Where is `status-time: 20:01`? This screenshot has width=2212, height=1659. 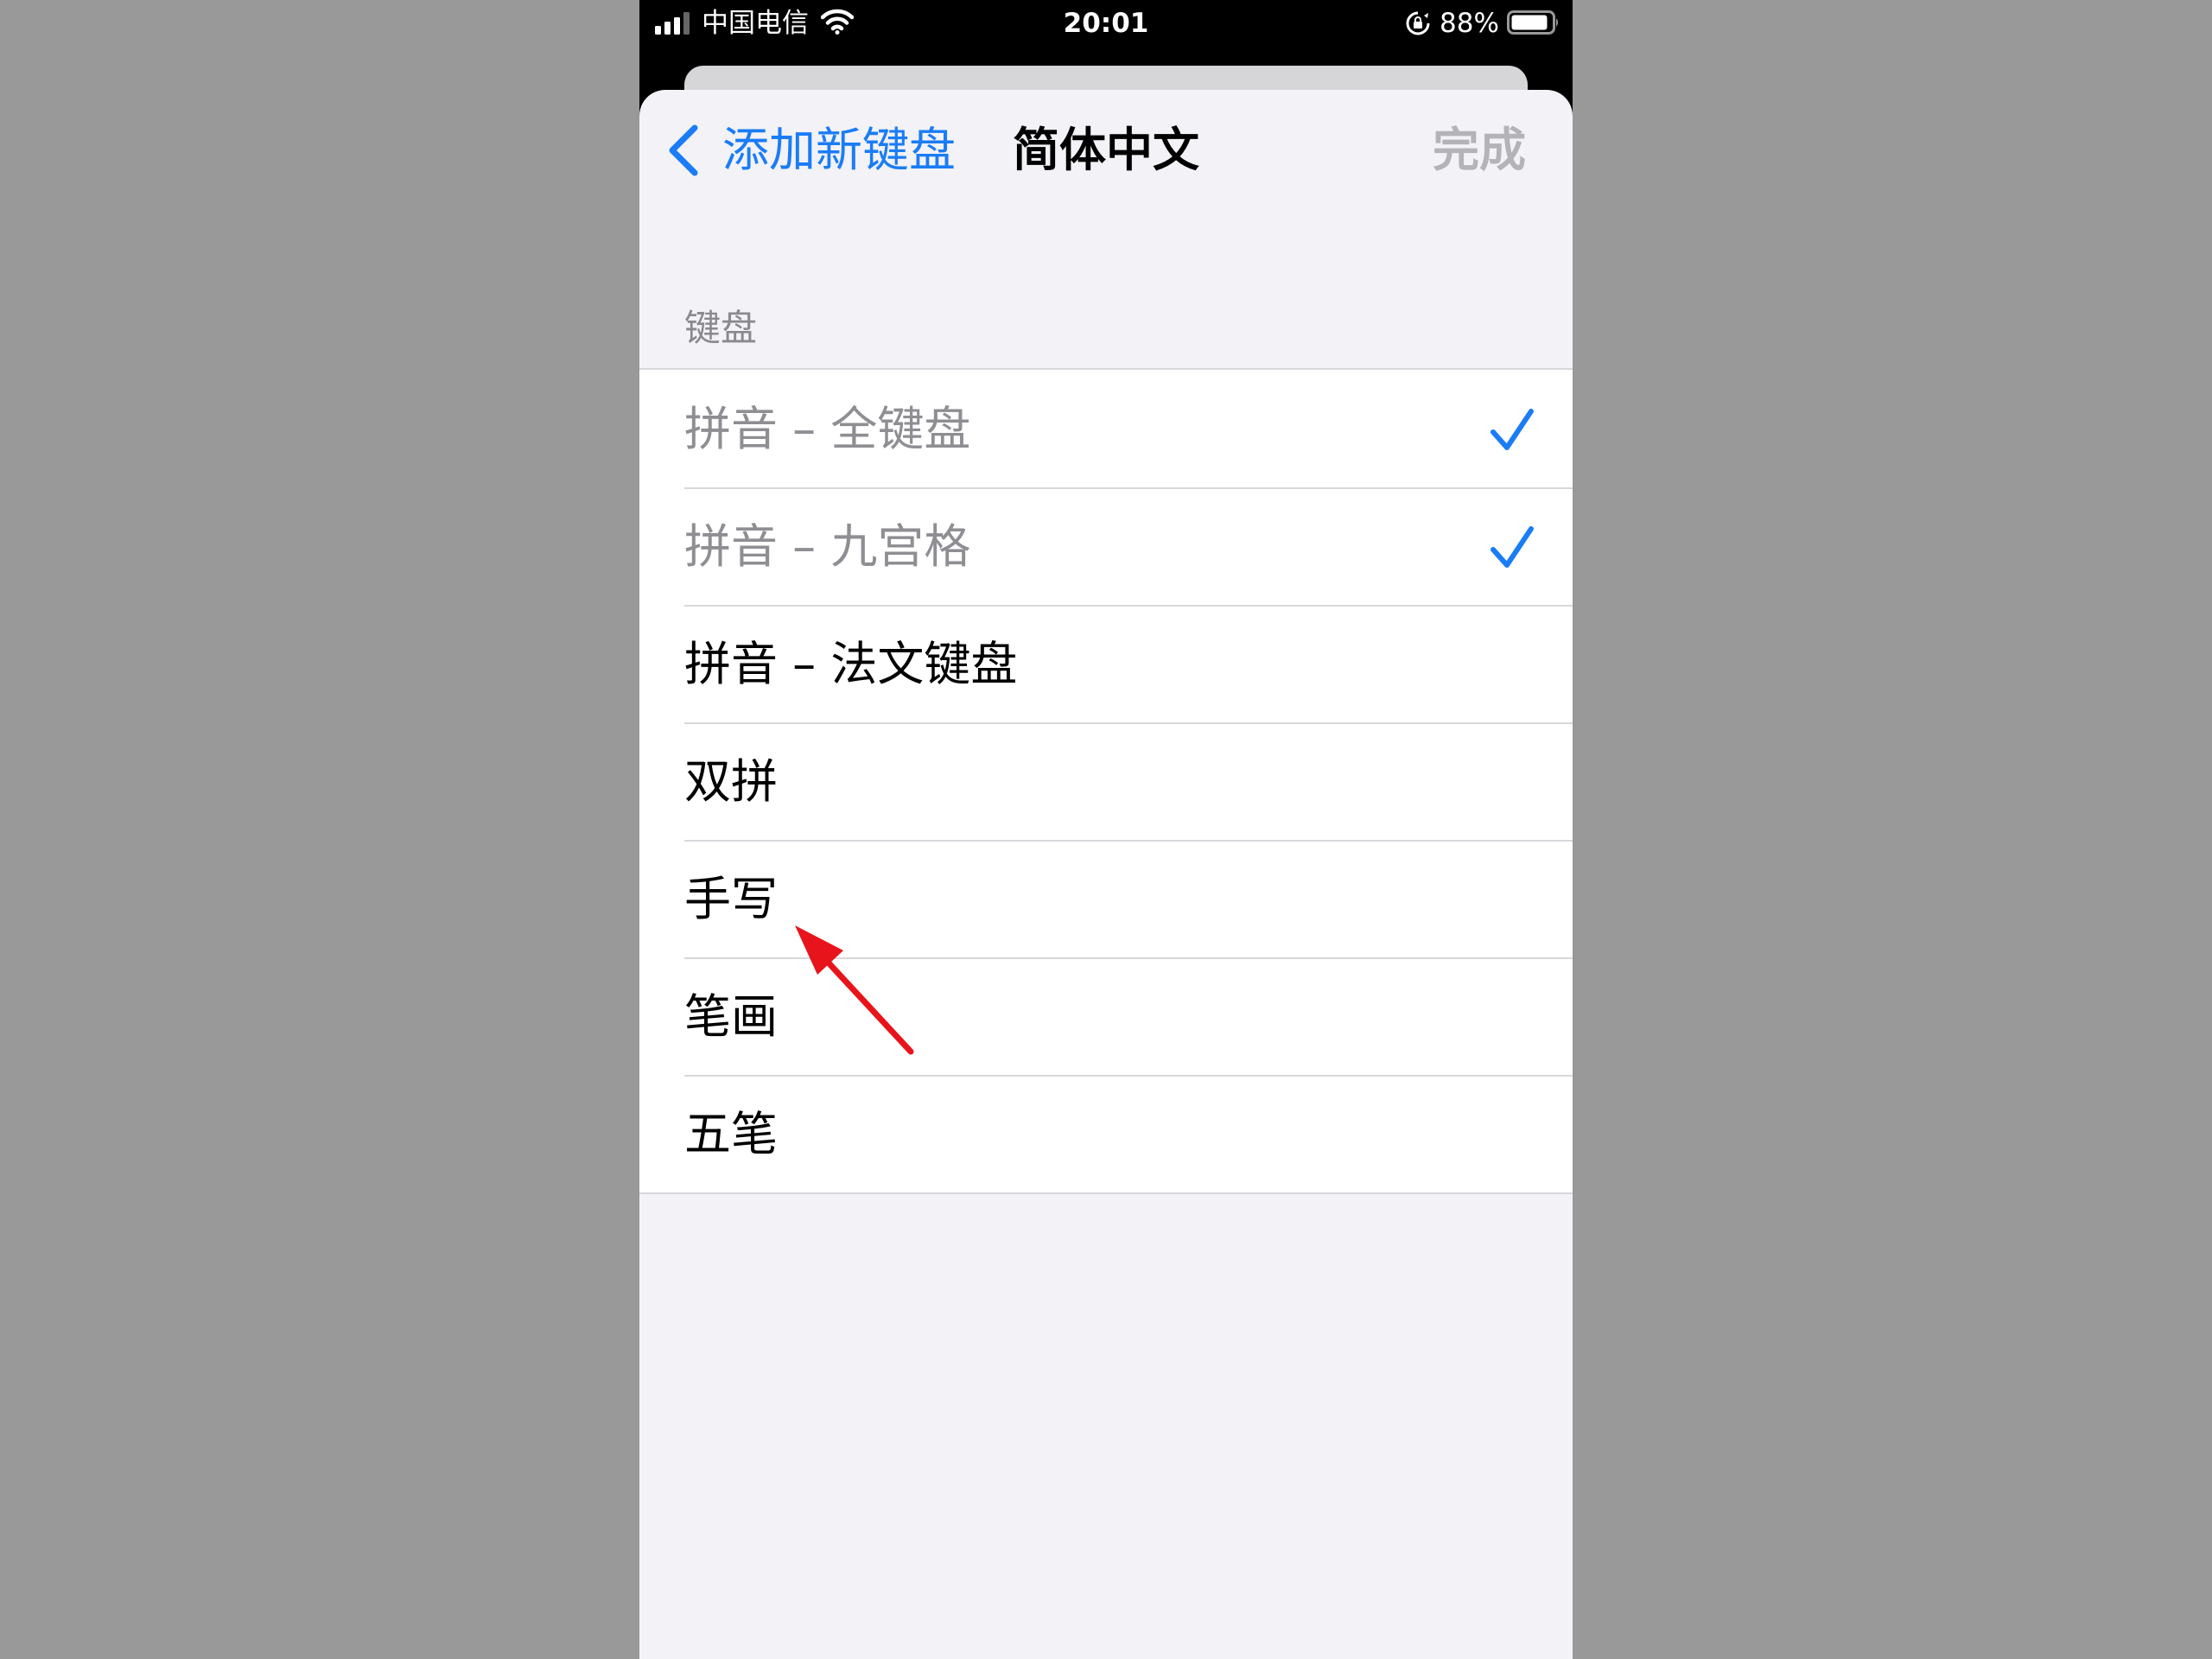 status-time: 20:01 is located at coordinates (1106, 23).